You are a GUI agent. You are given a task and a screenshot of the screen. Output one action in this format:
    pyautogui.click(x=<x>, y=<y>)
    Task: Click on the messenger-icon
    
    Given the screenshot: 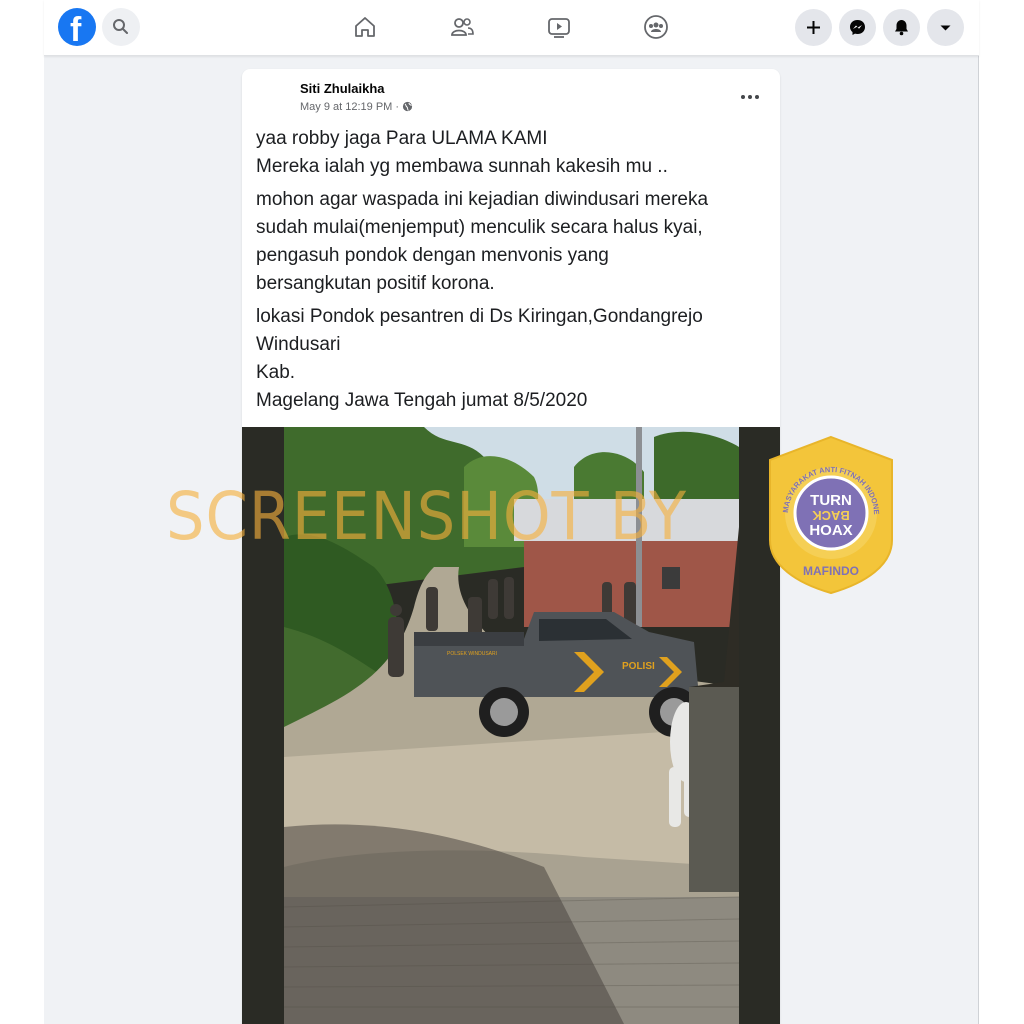 What is the action you would take?
    pyautogui.click(x=857, y=27)
    